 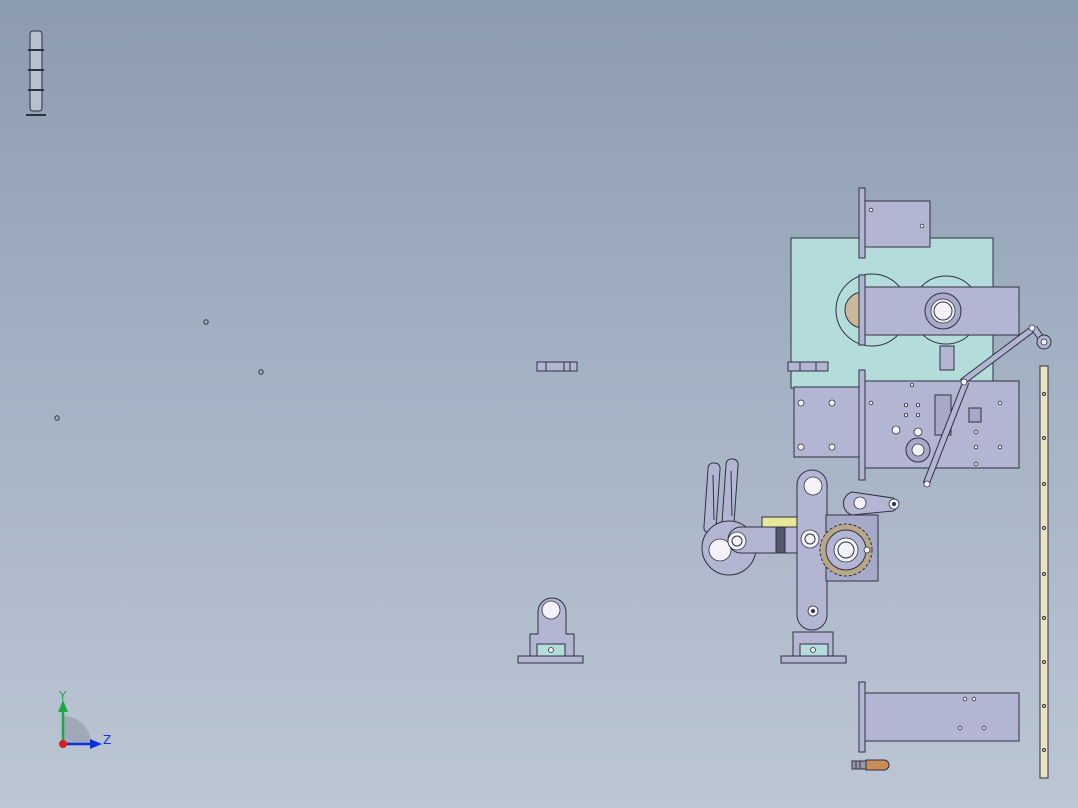 What do you see at coordinates (939, 717) in the screenshot?
I see `bottom-plate` at bounding box center [939, 717].